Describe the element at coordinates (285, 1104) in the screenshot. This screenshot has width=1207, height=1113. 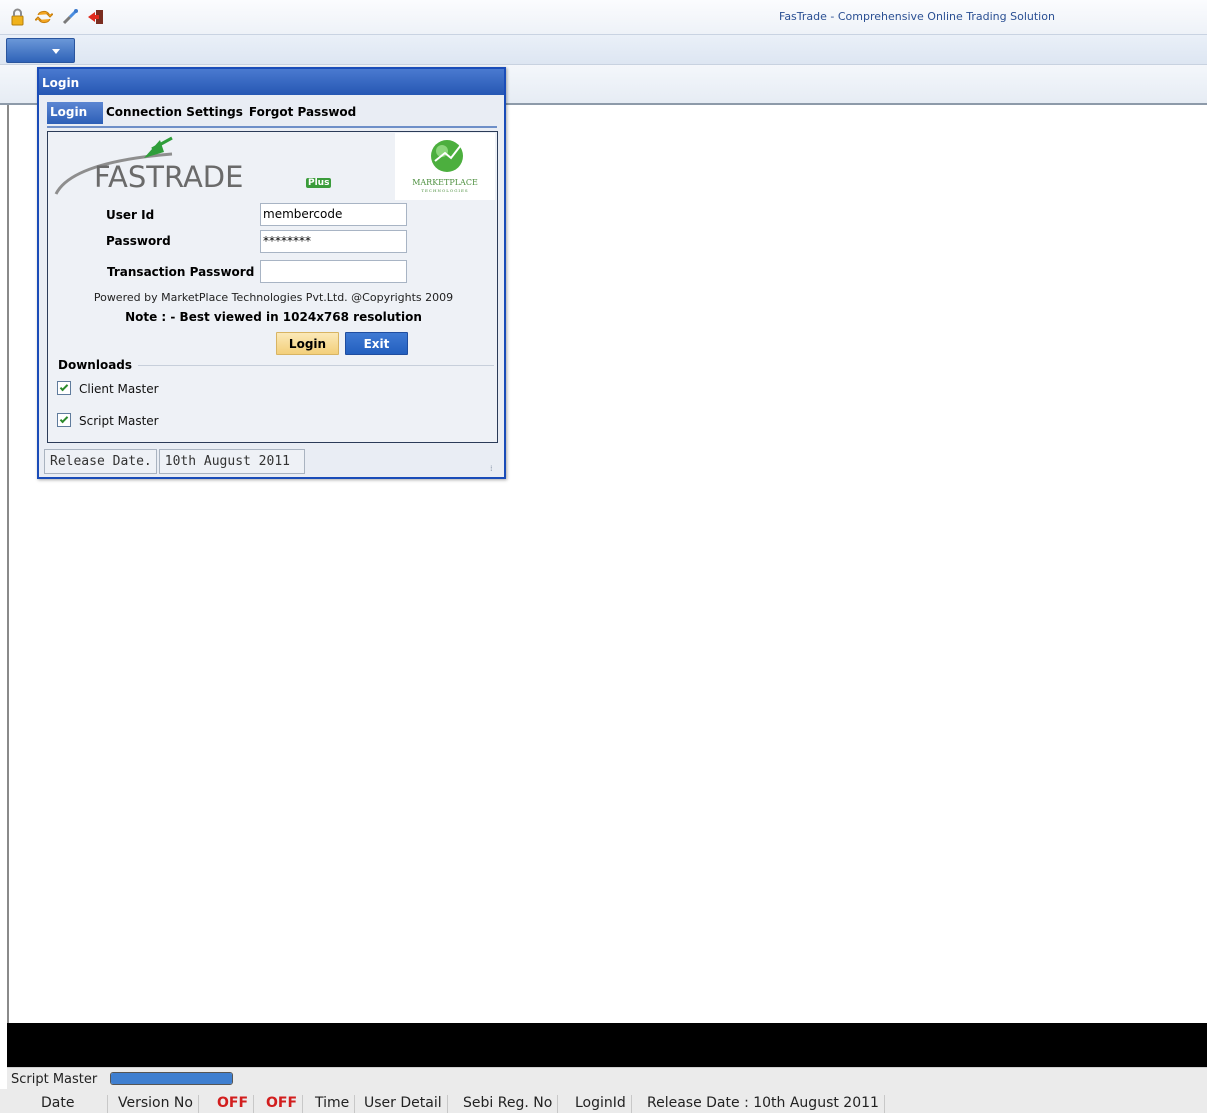
I see `status-off-2: OFF` at that location.